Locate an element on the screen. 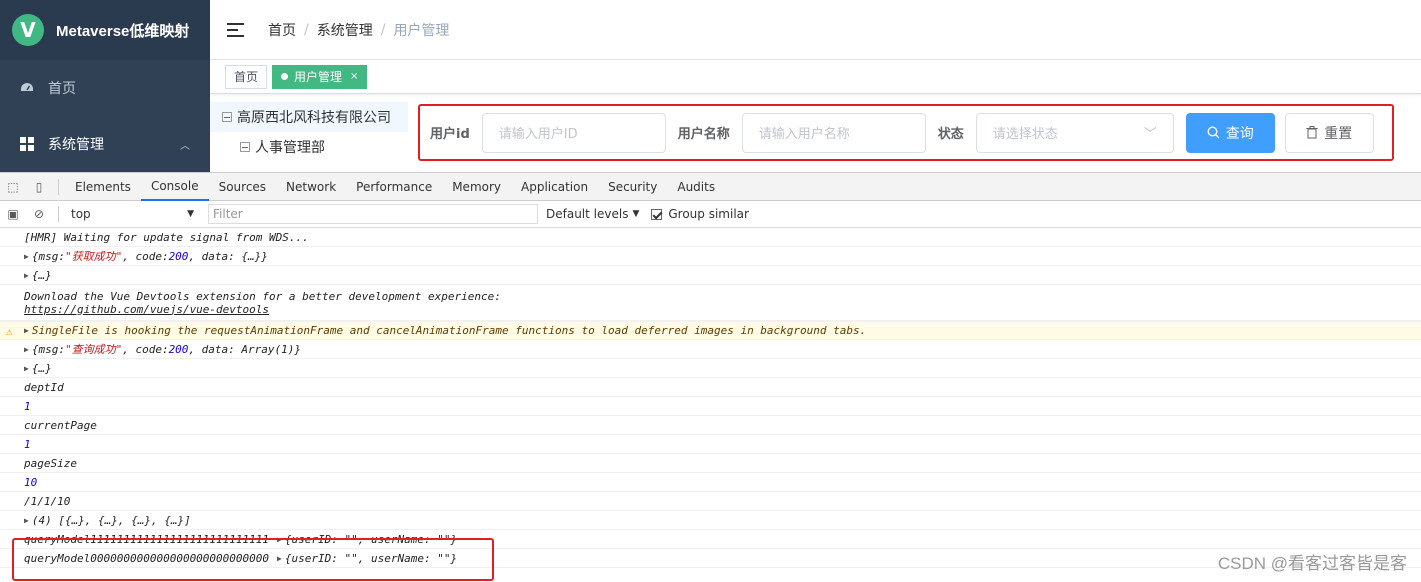 Image resolution: width=1421 pixels, height=582 pixels. log-line: 1 is located at coordinates (710, 406).